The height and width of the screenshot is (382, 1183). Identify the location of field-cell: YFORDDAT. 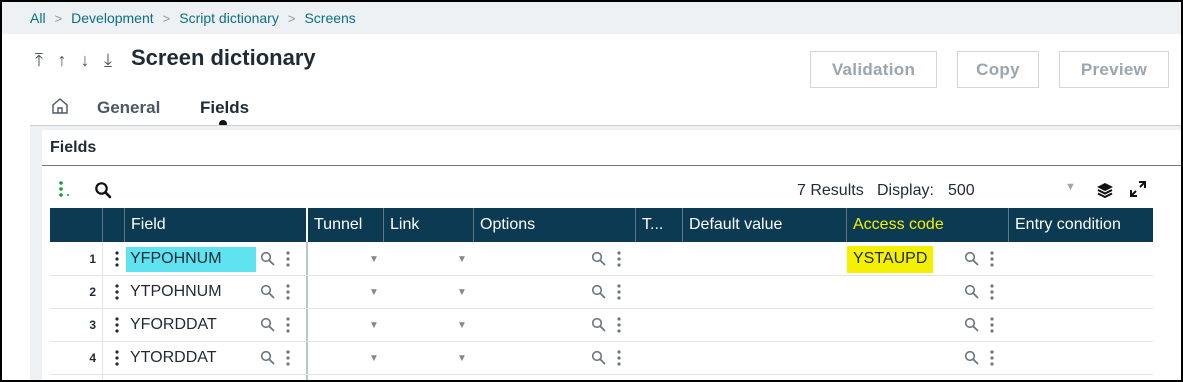
(173, 325).